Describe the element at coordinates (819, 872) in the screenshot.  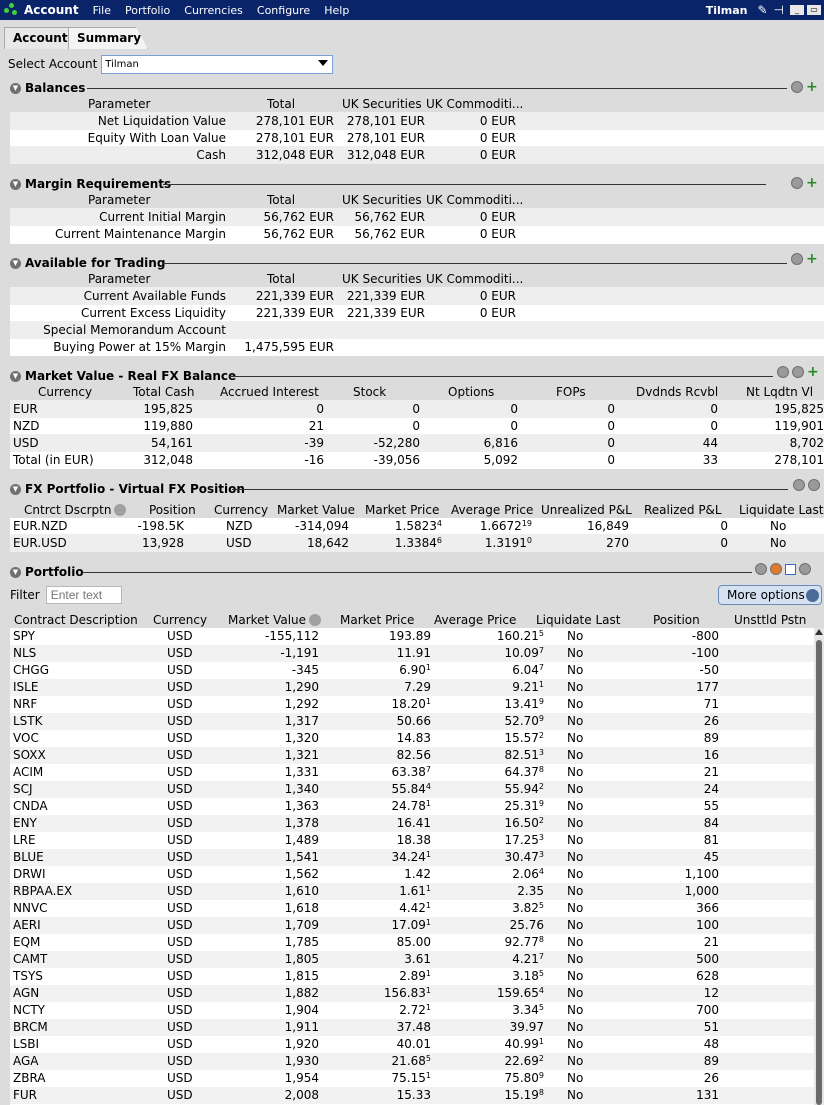
I see `scrollbar-thumb` at that location.